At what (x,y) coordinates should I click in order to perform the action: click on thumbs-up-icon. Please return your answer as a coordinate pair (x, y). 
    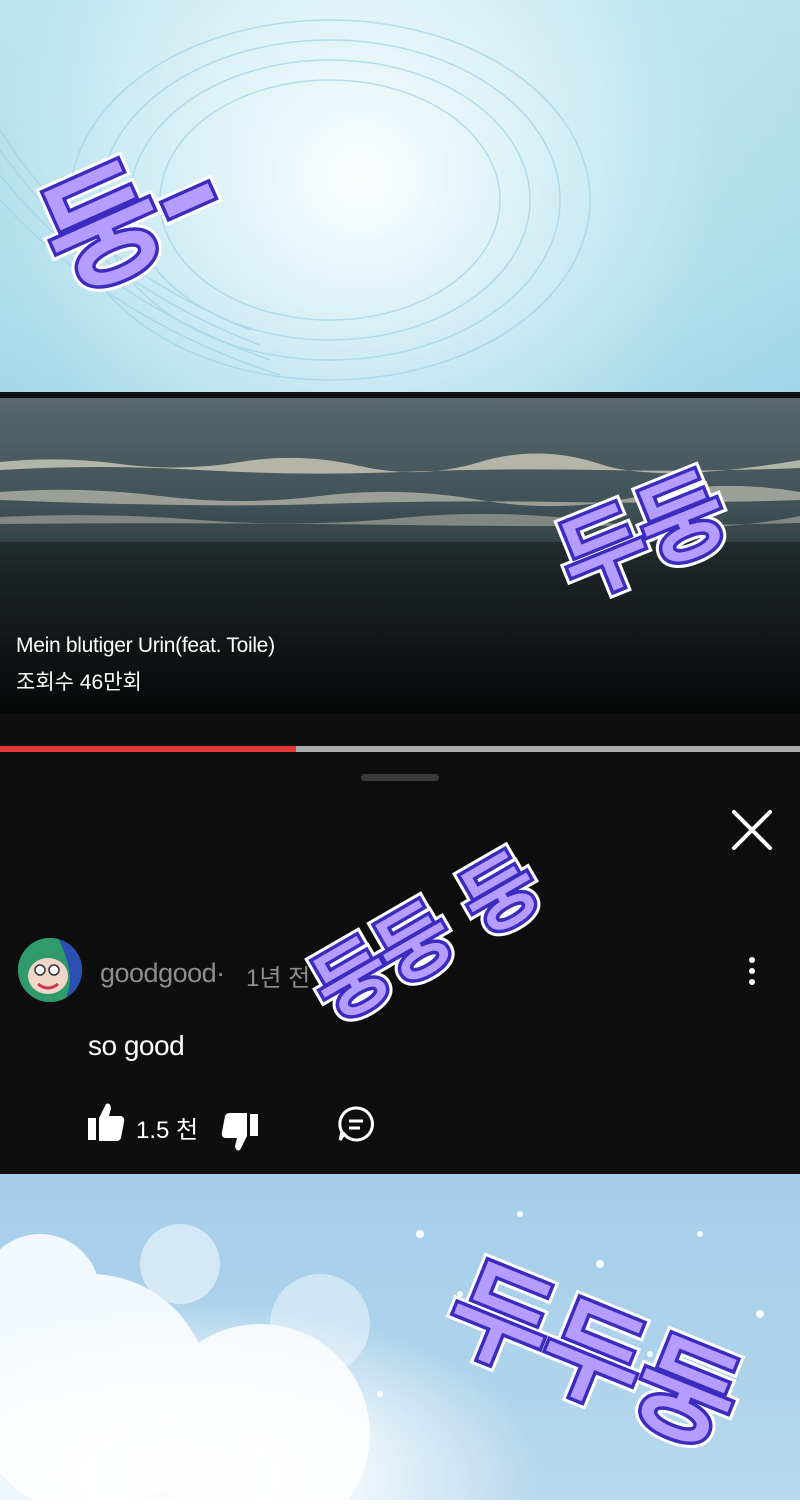
    Looking at the image, I should click on (106, 1122).